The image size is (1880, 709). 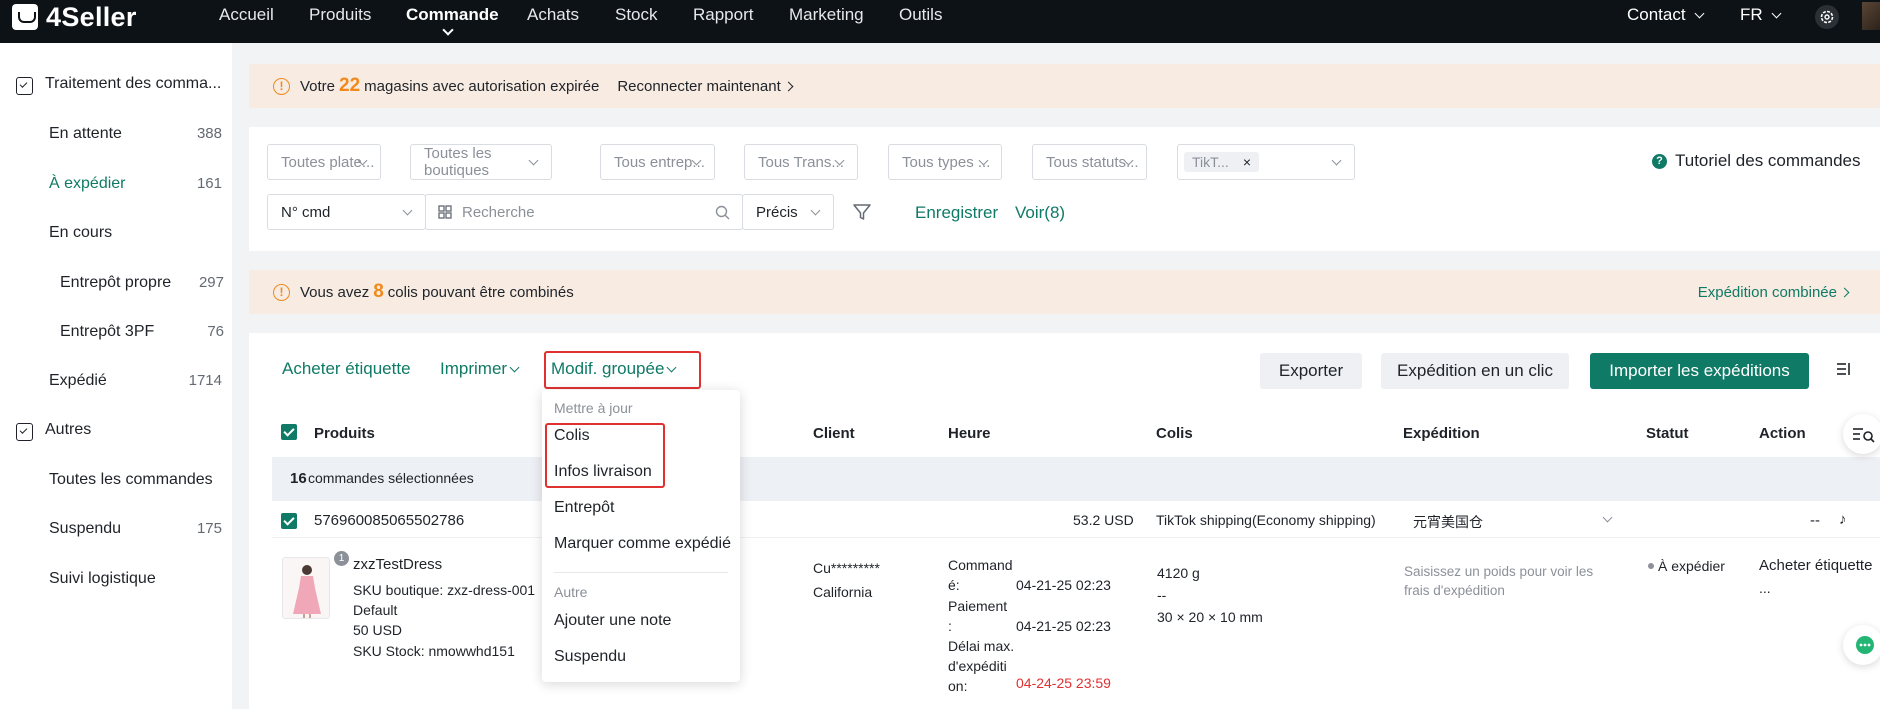 I want to click on payment-time-label-2: :, so click(x=950, y=626).